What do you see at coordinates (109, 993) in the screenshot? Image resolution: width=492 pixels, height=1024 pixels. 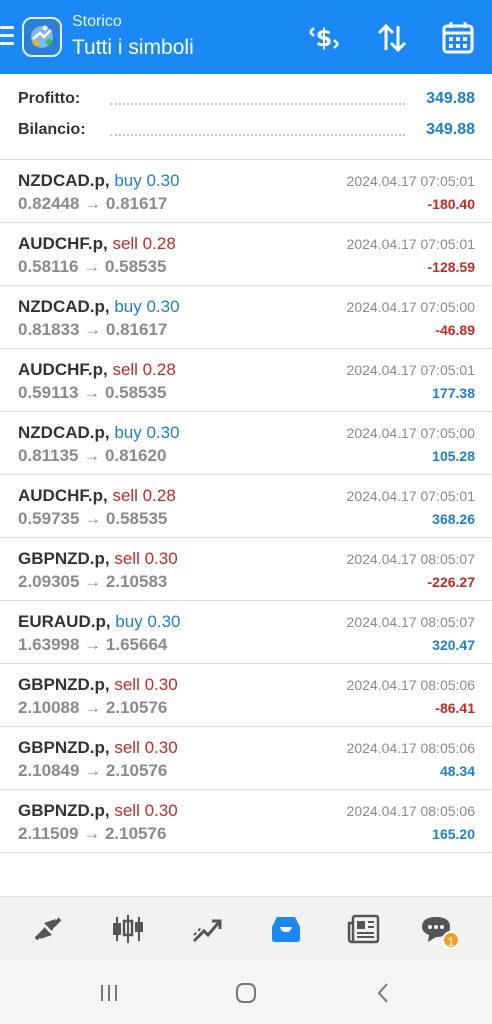 I see `recent-apps-icon` at bounding box center [109, 993].